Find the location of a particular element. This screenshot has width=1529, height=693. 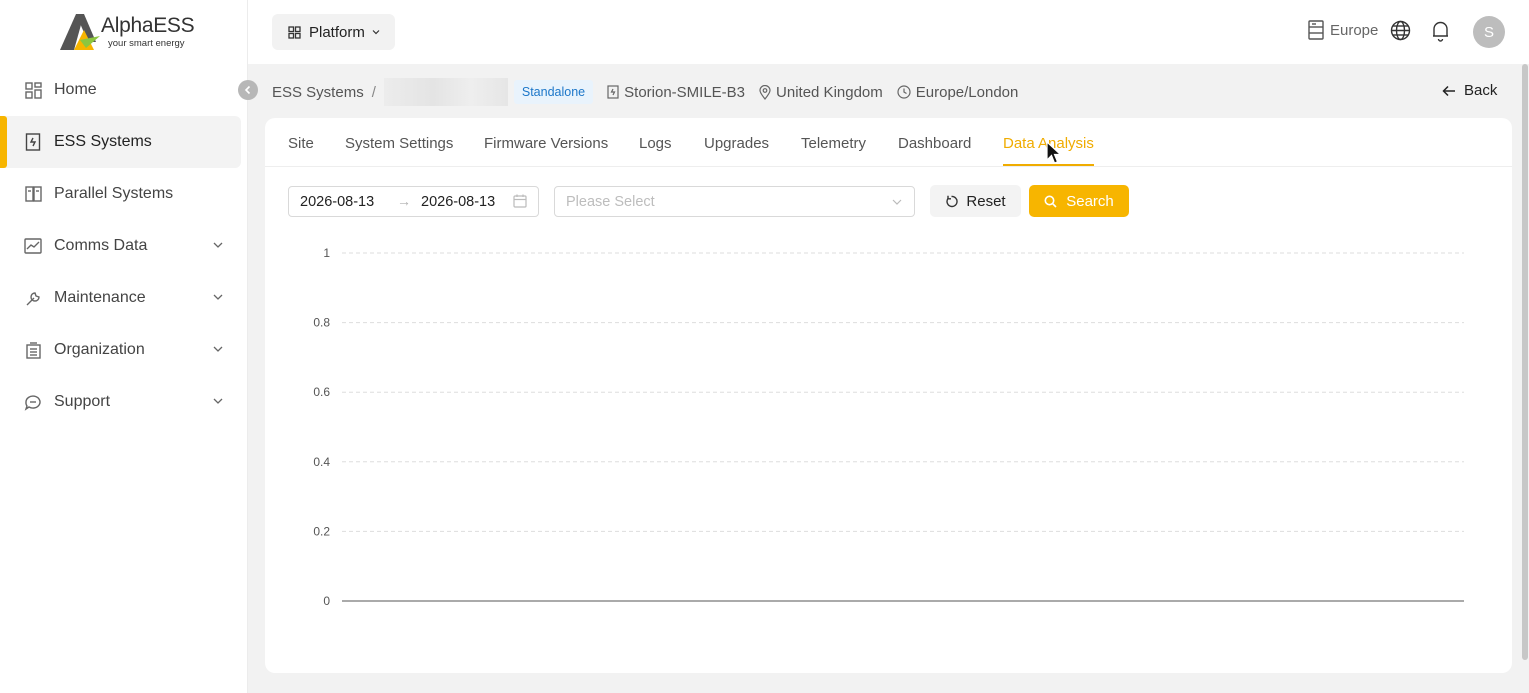

timezone-label: Europe/London is located at coordinates (967, 92).